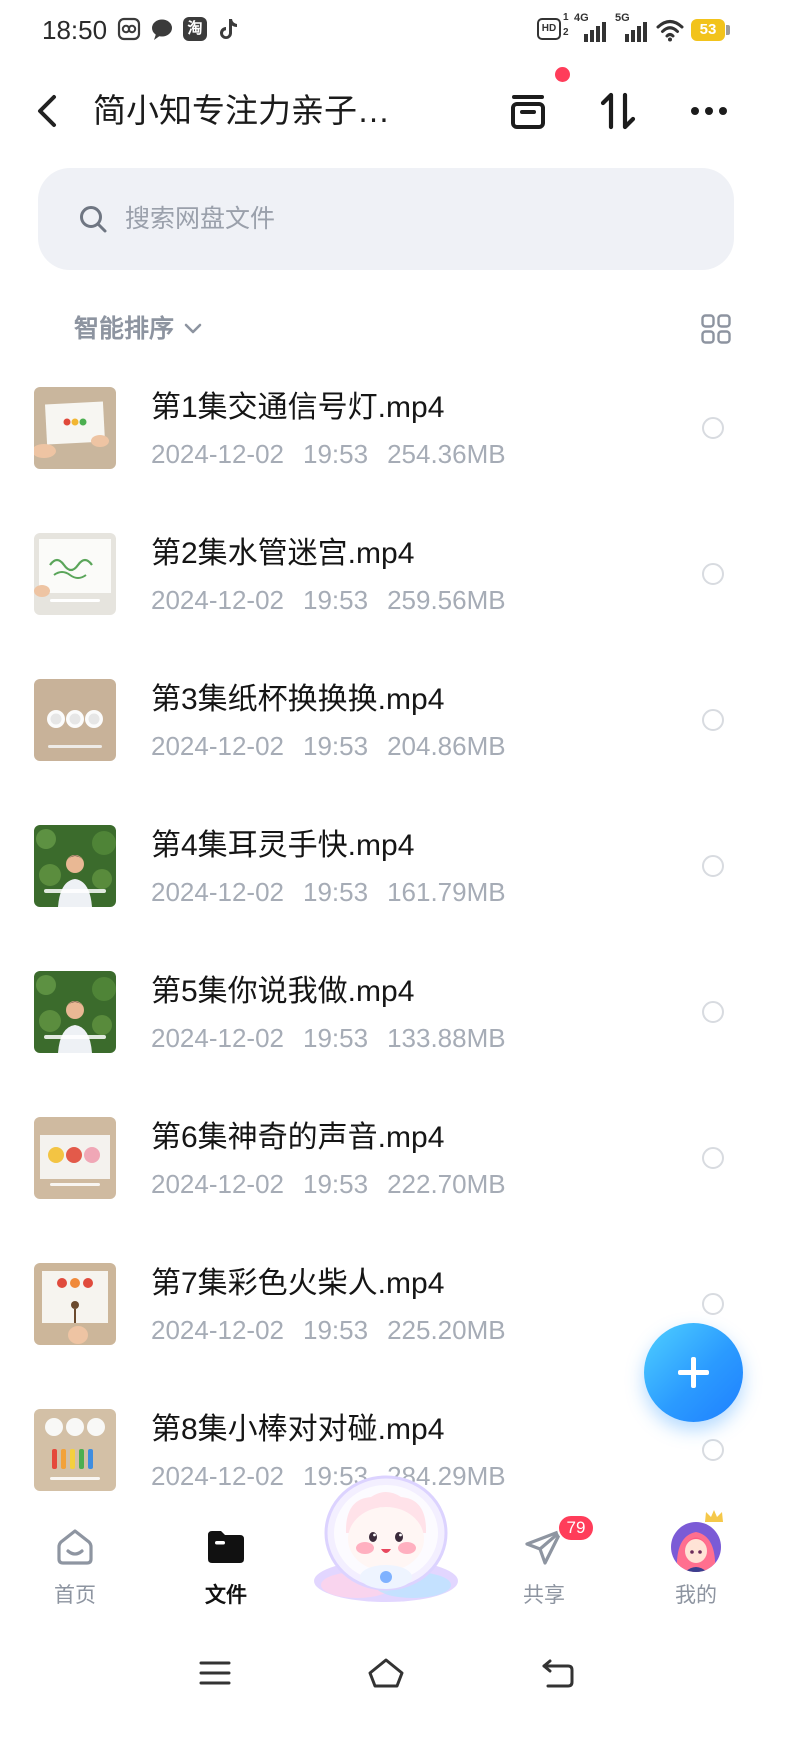 The height and width of the screenshot is (1756, 790). I want to click on crown-icon, so click(714, 1516).